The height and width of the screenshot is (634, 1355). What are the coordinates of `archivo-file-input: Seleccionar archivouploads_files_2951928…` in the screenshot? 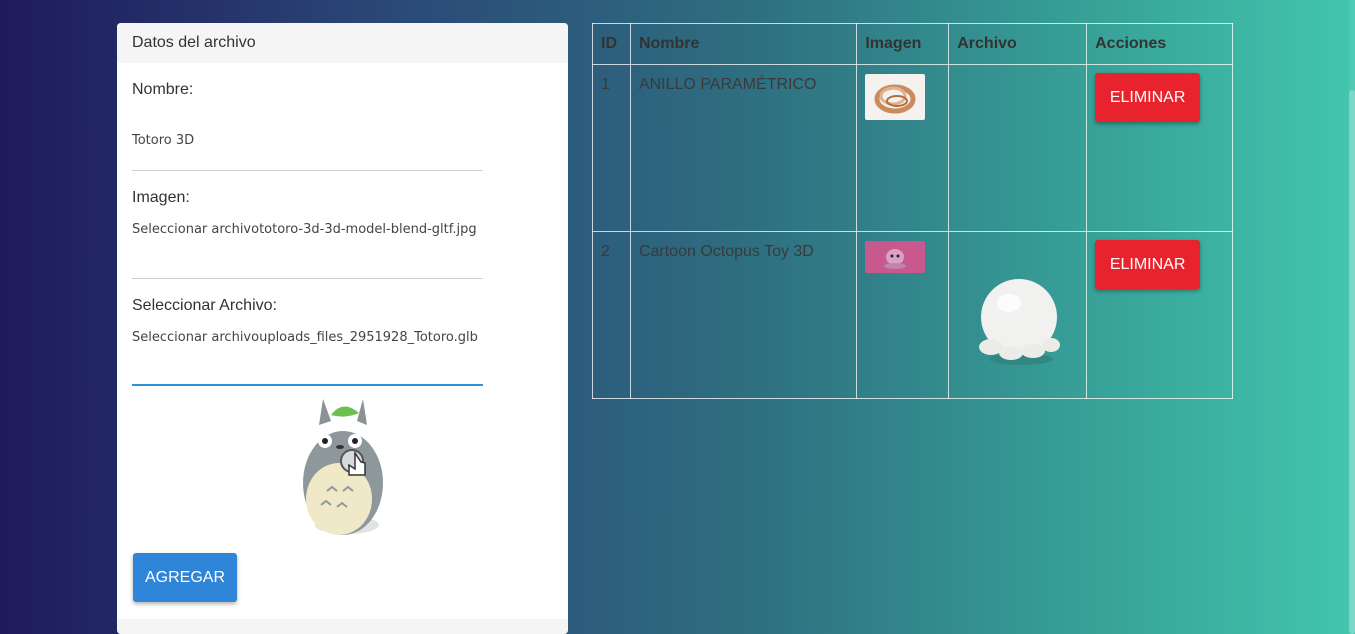 It's located at (305, 337).